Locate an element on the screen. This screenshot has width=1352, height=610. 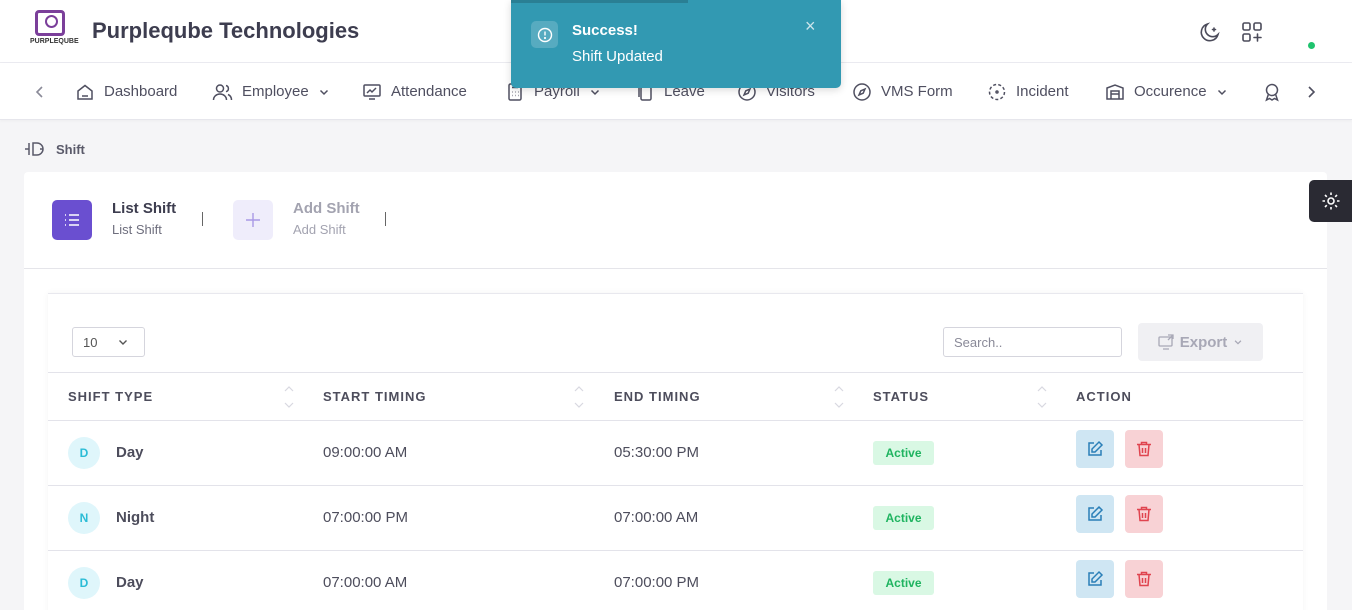
table-row: D Day 09:00:00 AM 05:30:00 PM Active is located at coordinates (675, 453).